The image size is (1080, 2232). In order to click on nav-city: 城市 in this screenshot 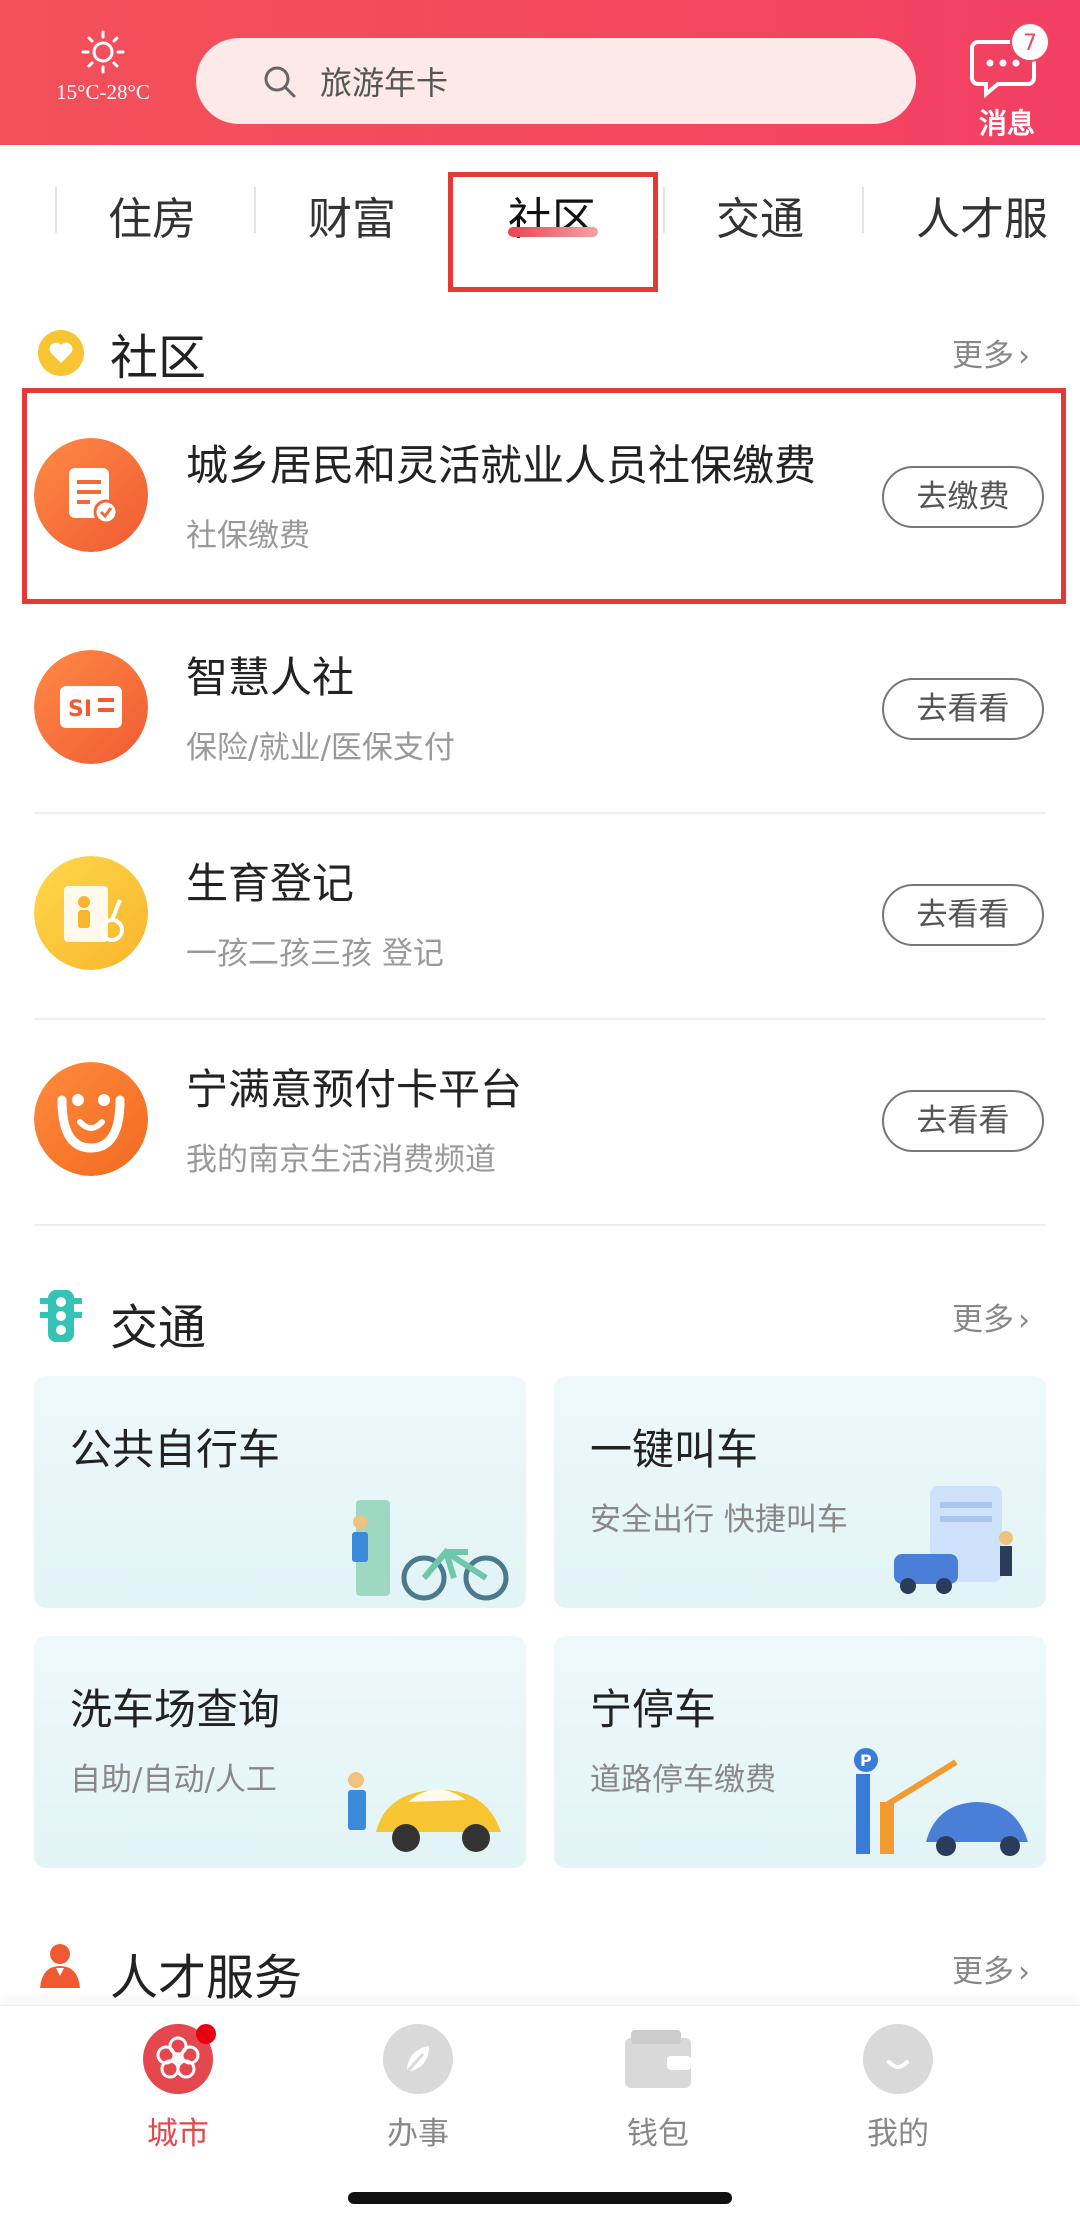, I will do `click(178, 2088)`.